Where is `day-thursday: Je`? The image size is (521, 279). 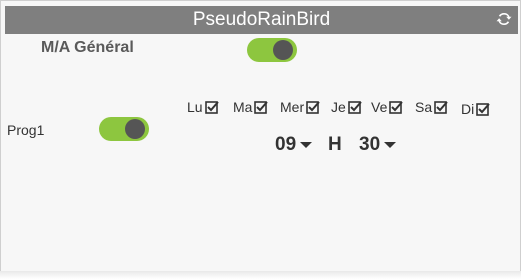
day-thursday: Je is located at coordinates (346, 107).